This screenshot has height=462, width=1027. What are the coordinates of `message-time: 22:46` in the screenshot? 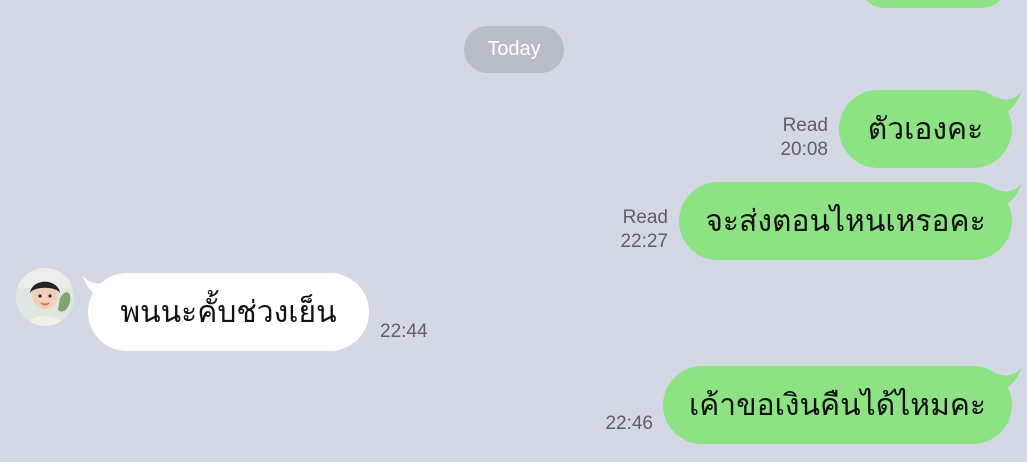 It's located at (629, 423).